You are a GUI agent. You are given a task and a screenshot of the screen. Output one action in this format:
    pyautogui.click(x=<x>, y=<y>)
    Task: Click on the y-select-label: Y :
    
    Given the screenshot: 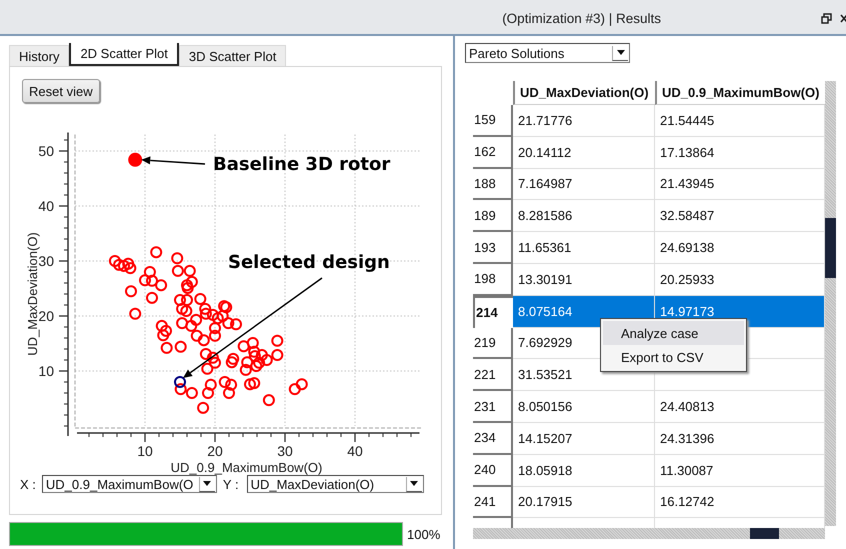 What is the action you would take?
    pyautogui.click(x=230, y=484)
    